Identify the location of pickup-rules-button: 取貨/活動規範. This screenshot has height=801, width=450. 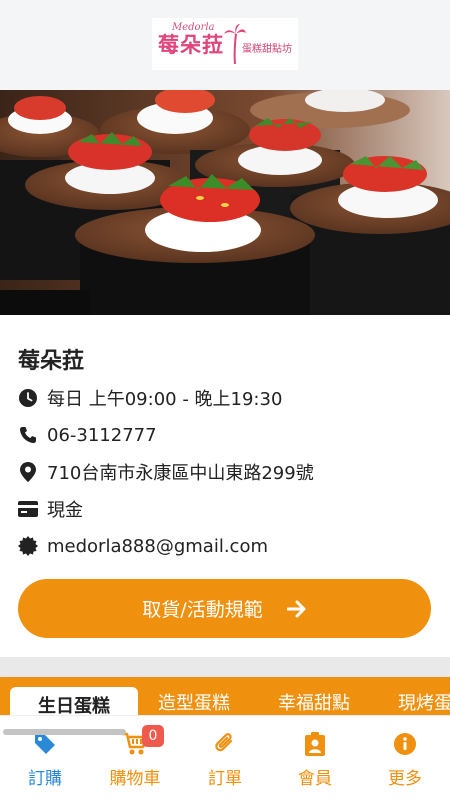
(224, 608).